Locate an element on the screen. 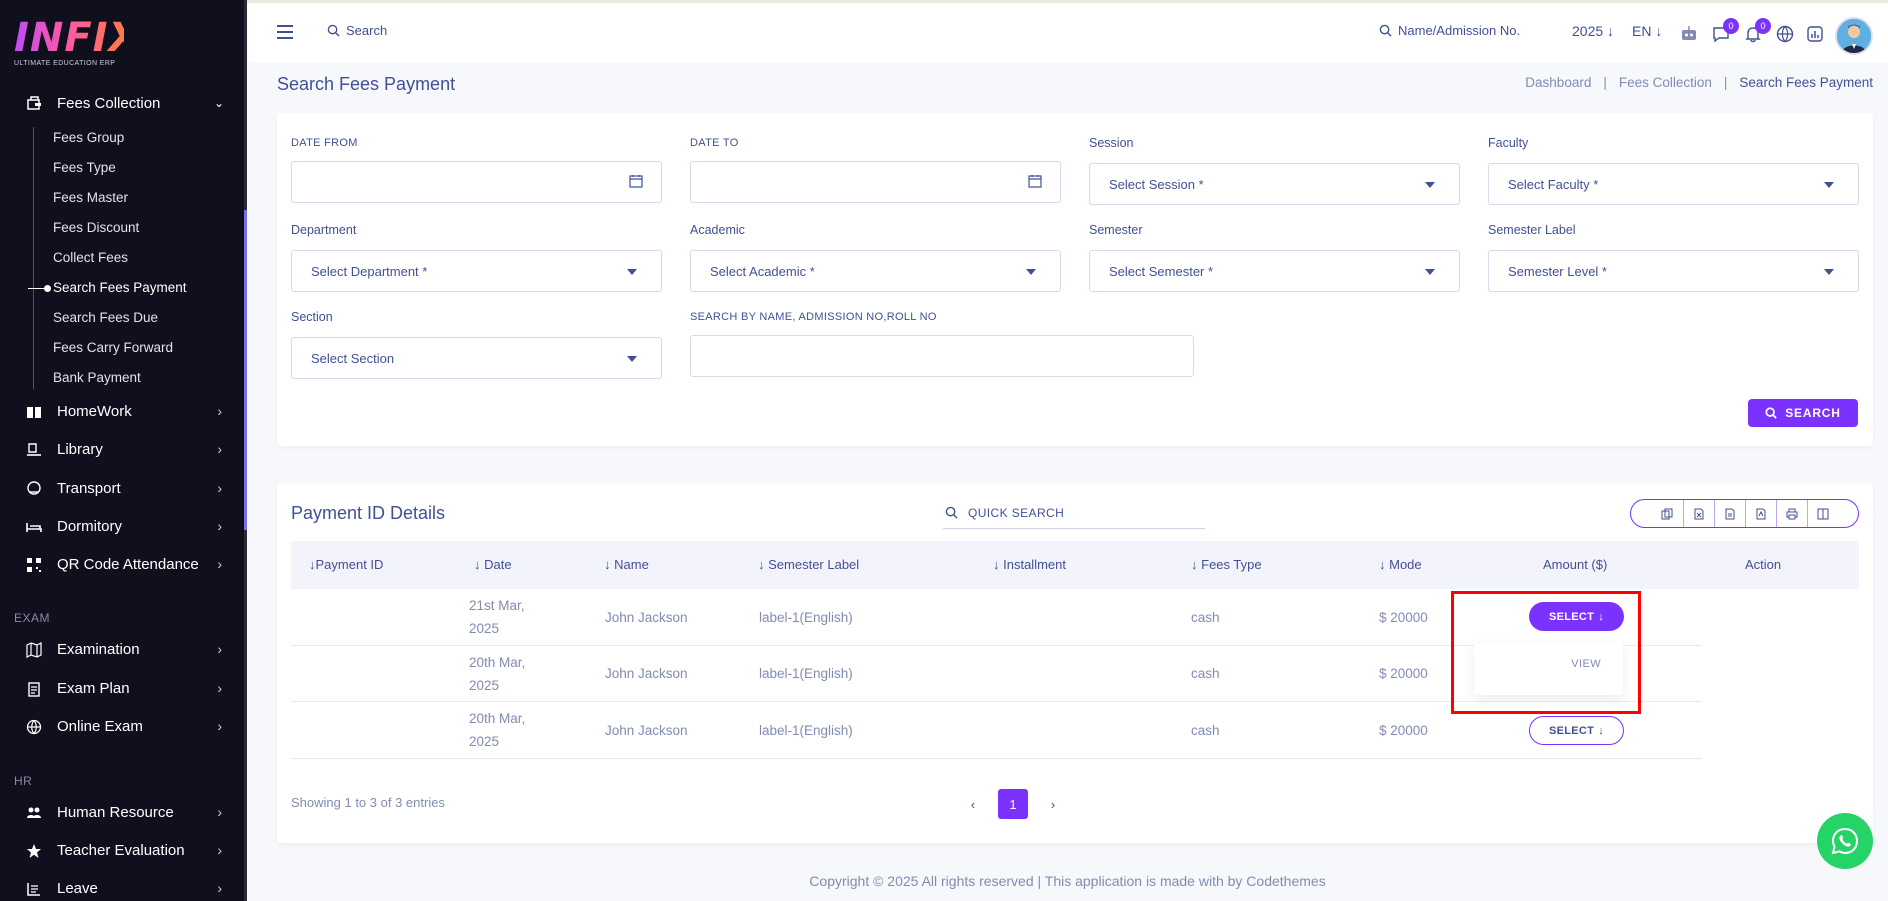 The width and height of the screenshot is (1888, 901). sidebar-item-dormitory: Dormitory › is located at coordinates (122, 527).